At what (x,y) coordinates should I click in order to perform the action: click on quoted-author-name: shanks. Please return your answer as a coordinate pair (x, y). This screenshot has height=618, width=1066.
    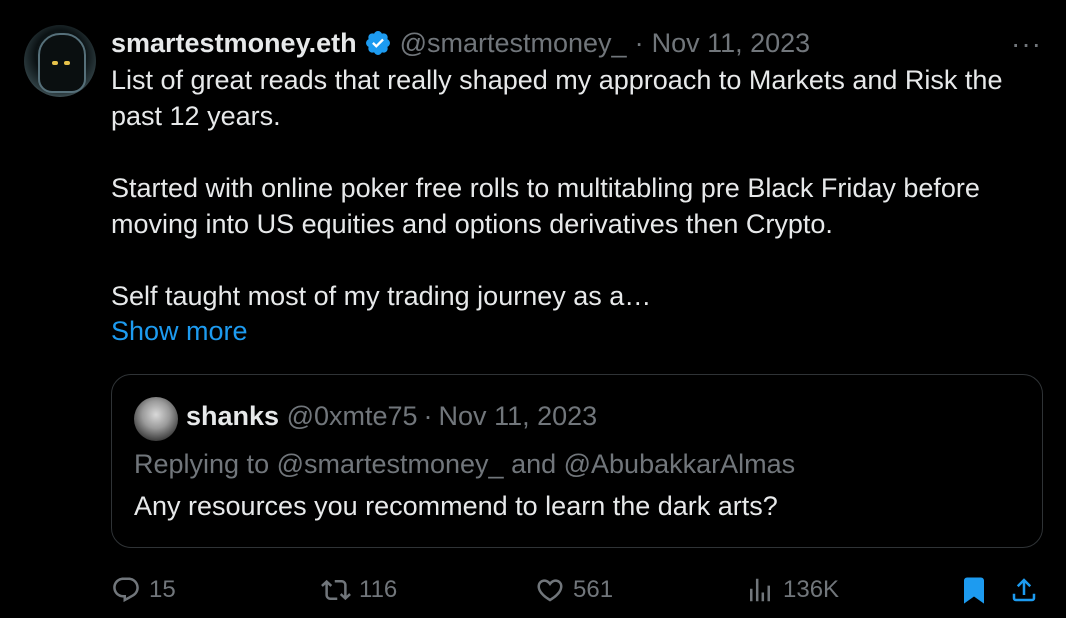
    Looking at the image, I should click on (233, 416).